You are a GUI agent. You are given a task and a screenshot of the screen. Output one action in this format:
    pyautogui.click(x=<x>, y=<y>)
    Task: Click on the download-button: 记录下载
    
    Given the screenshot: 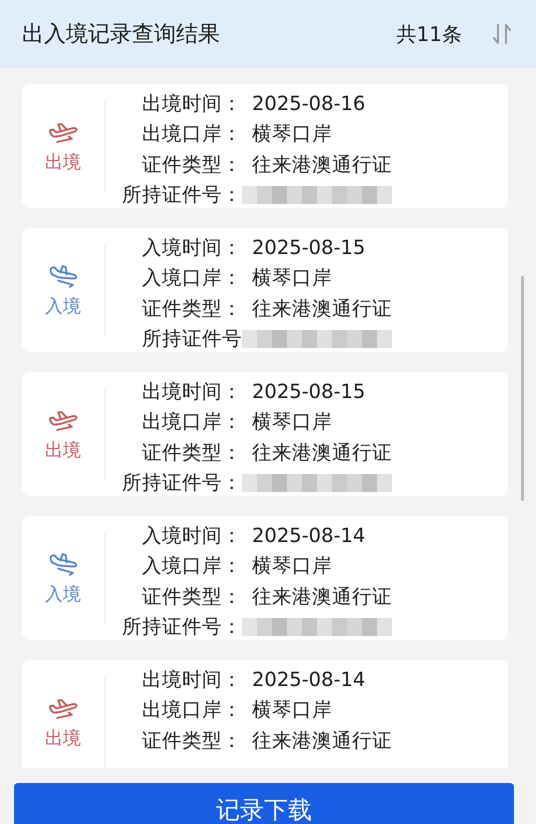 What is the action you would take?
    pyautogui.click(x=264, y=803)
    